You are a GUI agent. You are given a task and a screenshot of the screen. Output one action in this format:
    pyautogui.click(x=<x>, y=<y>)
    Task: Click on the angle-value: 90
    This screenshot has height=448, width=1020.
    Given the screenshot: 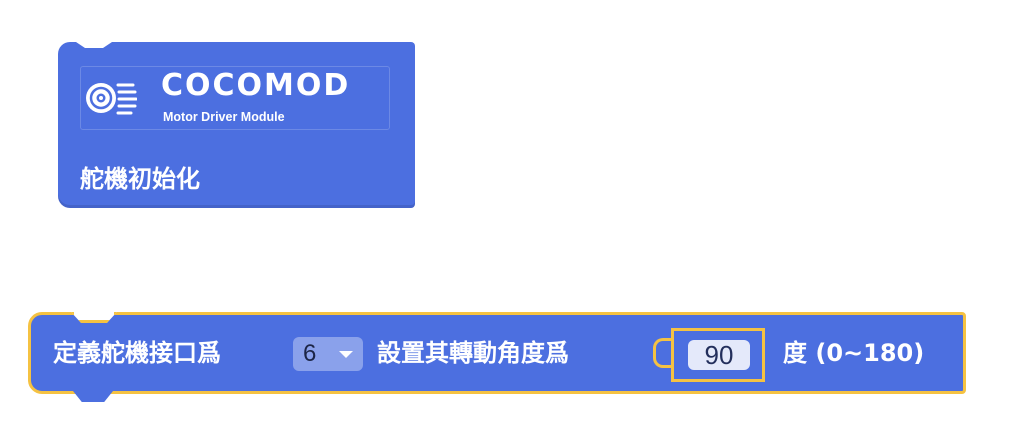 What is the action you would take?
    pyautogui.click(x=719, y=355)
    